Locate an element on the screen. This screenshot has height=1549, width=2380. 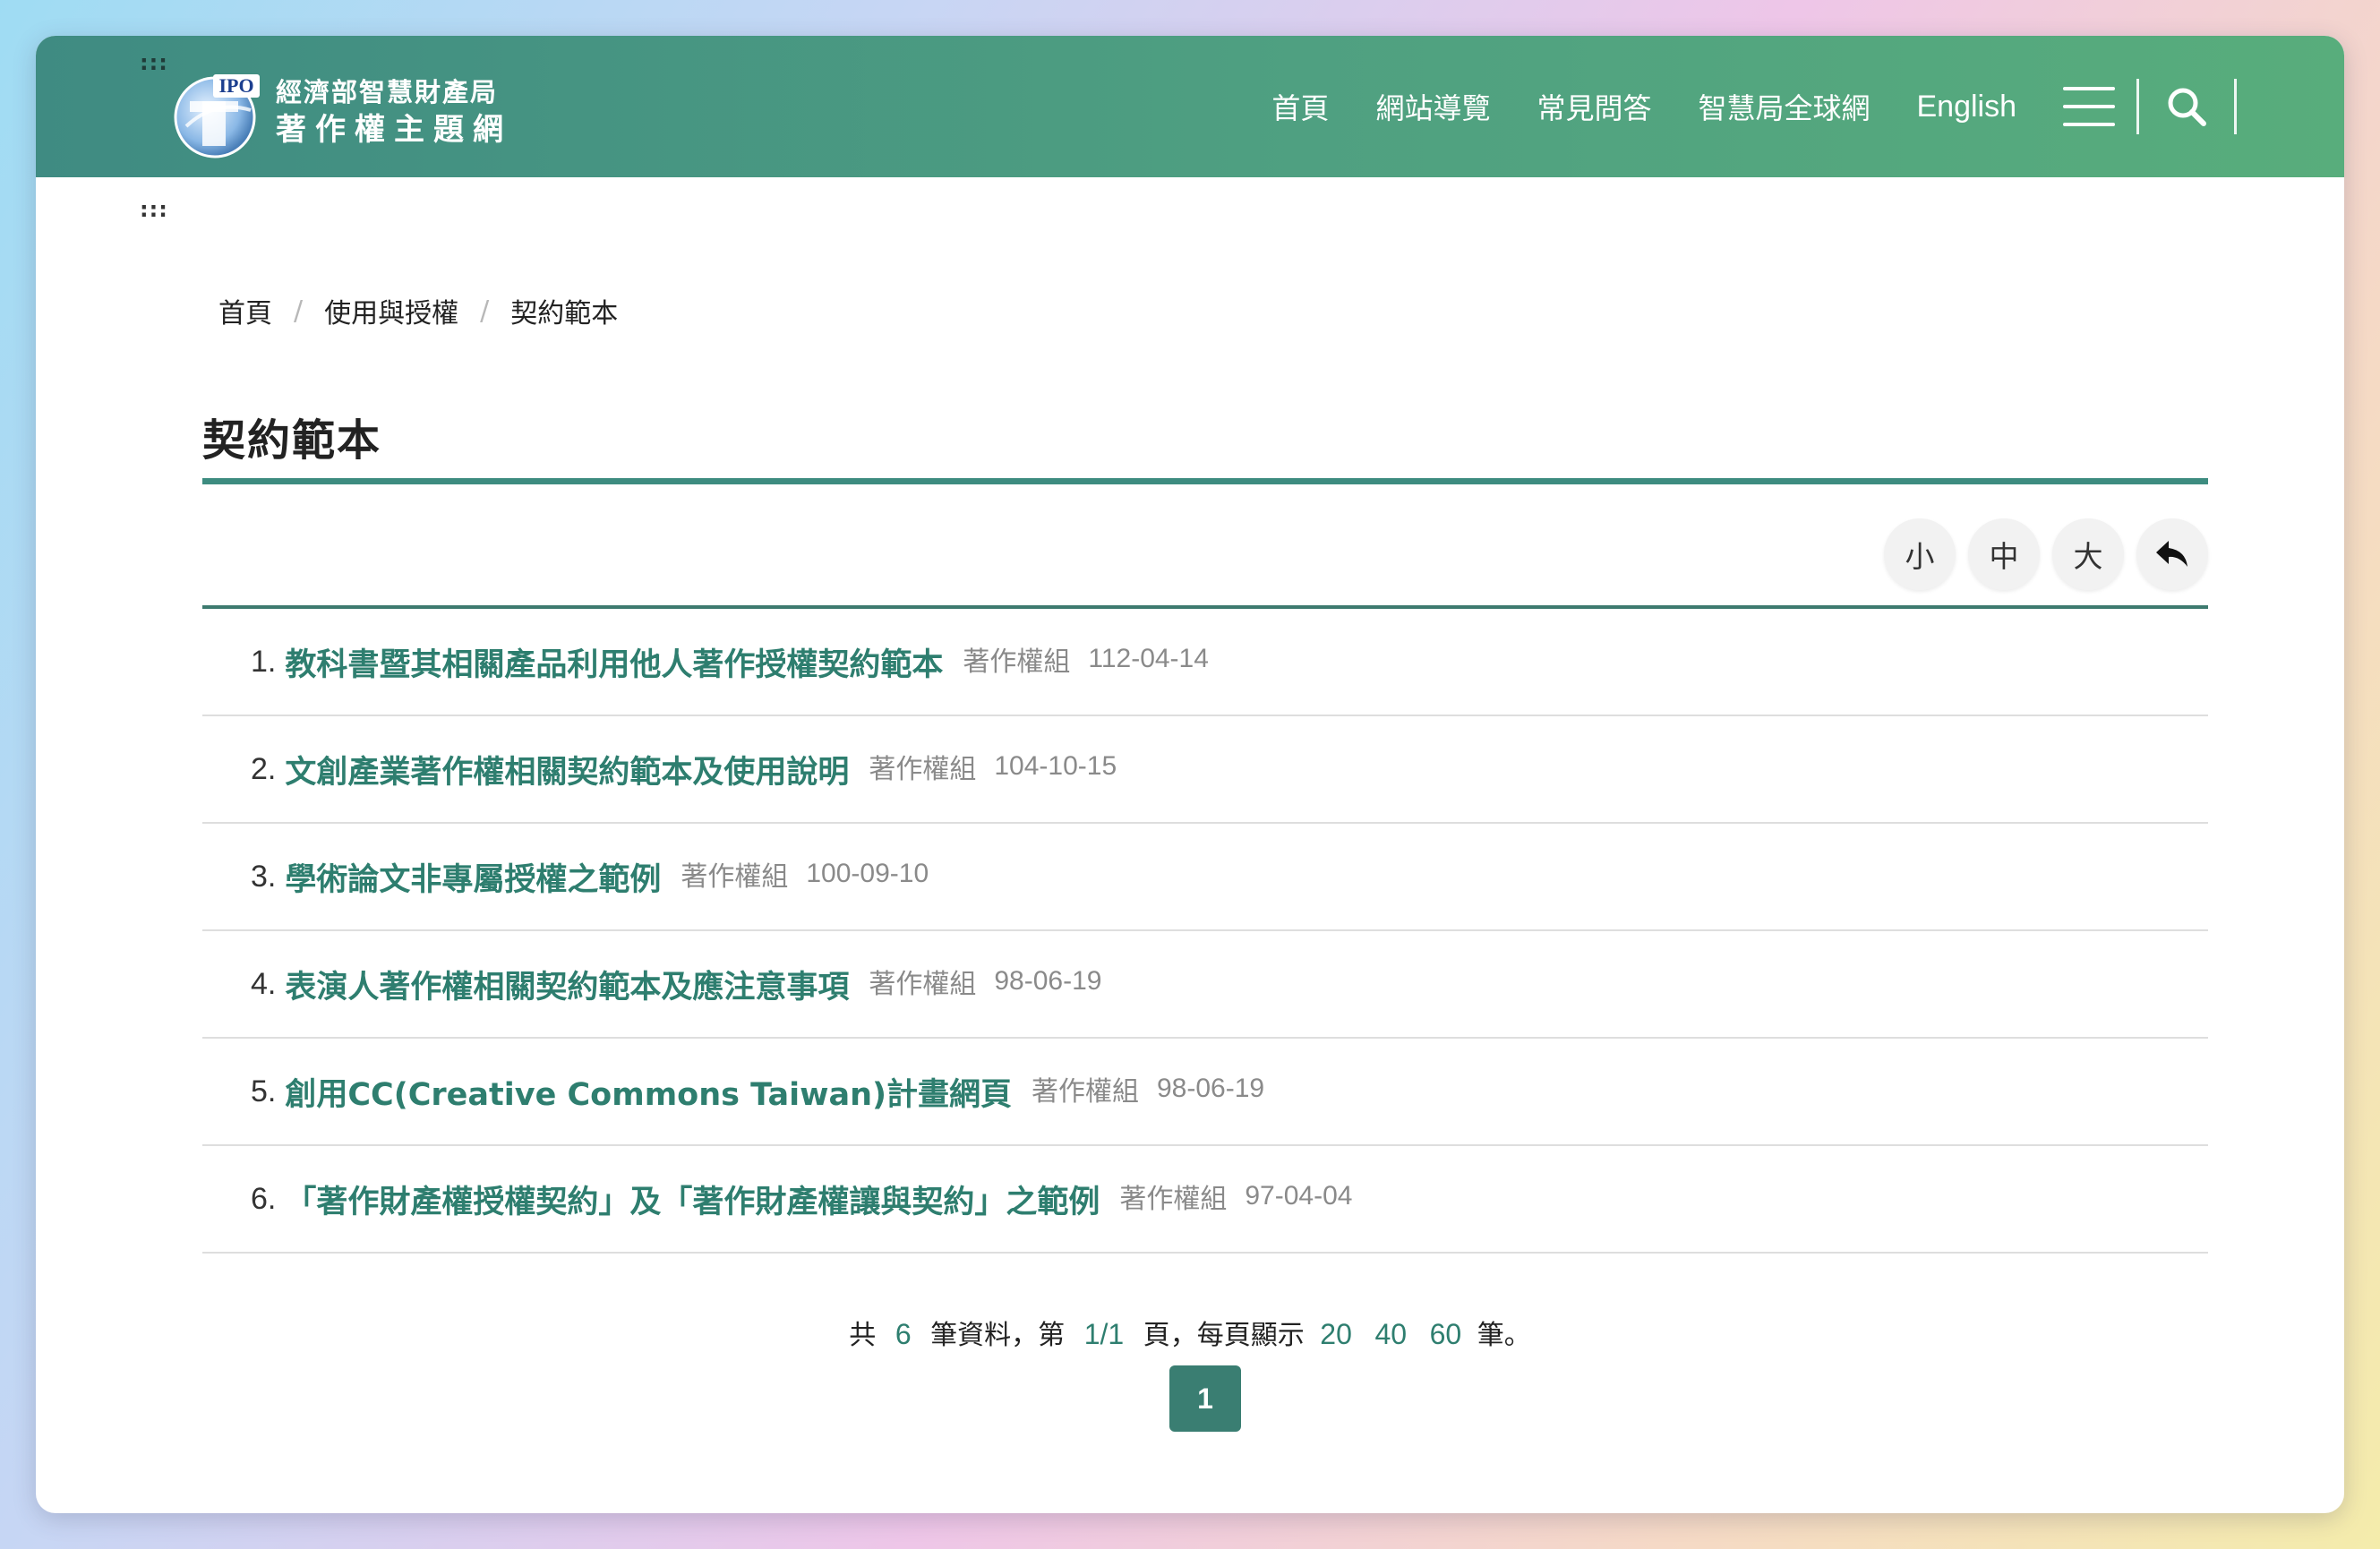
font-small-button: 小 is located at coordinates (1920, 554).